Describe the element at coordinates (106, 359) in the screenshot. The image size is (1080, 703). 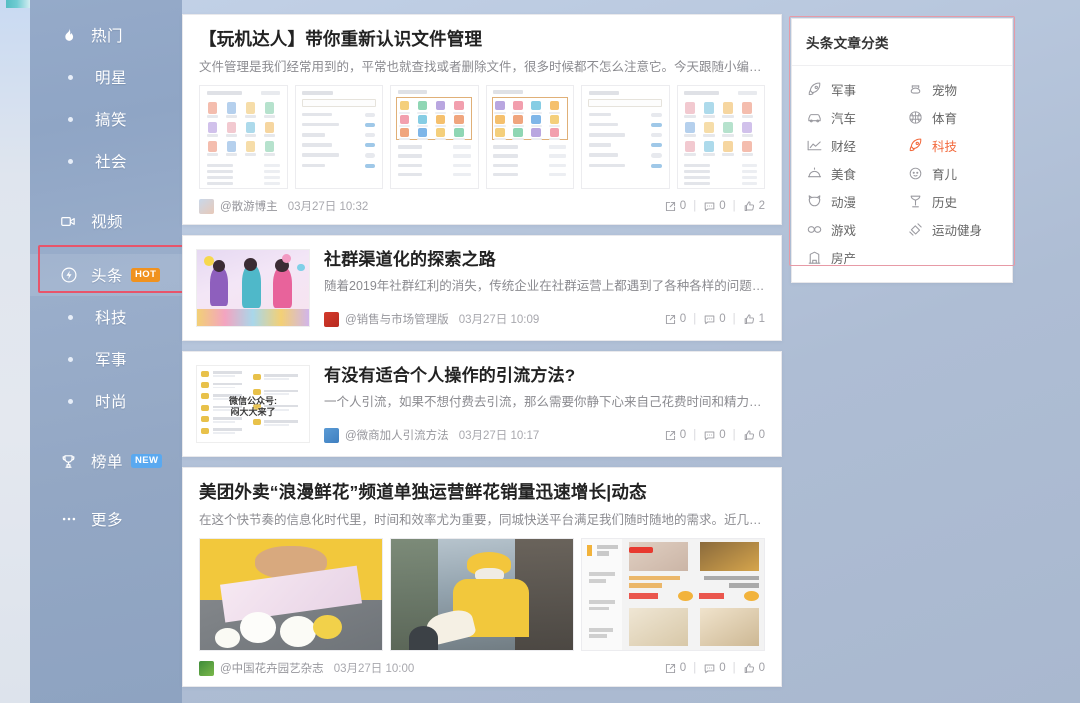
I see `sidebar-item-军事: 军事` at that location.